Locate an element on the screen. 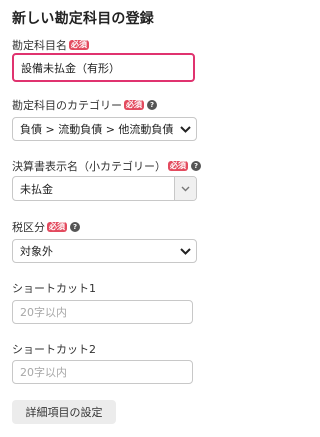 Image resolution: width=320 pixels, height=437 pixels. tax-class-label-text: 税区分 is located at coordinates (28, 227).